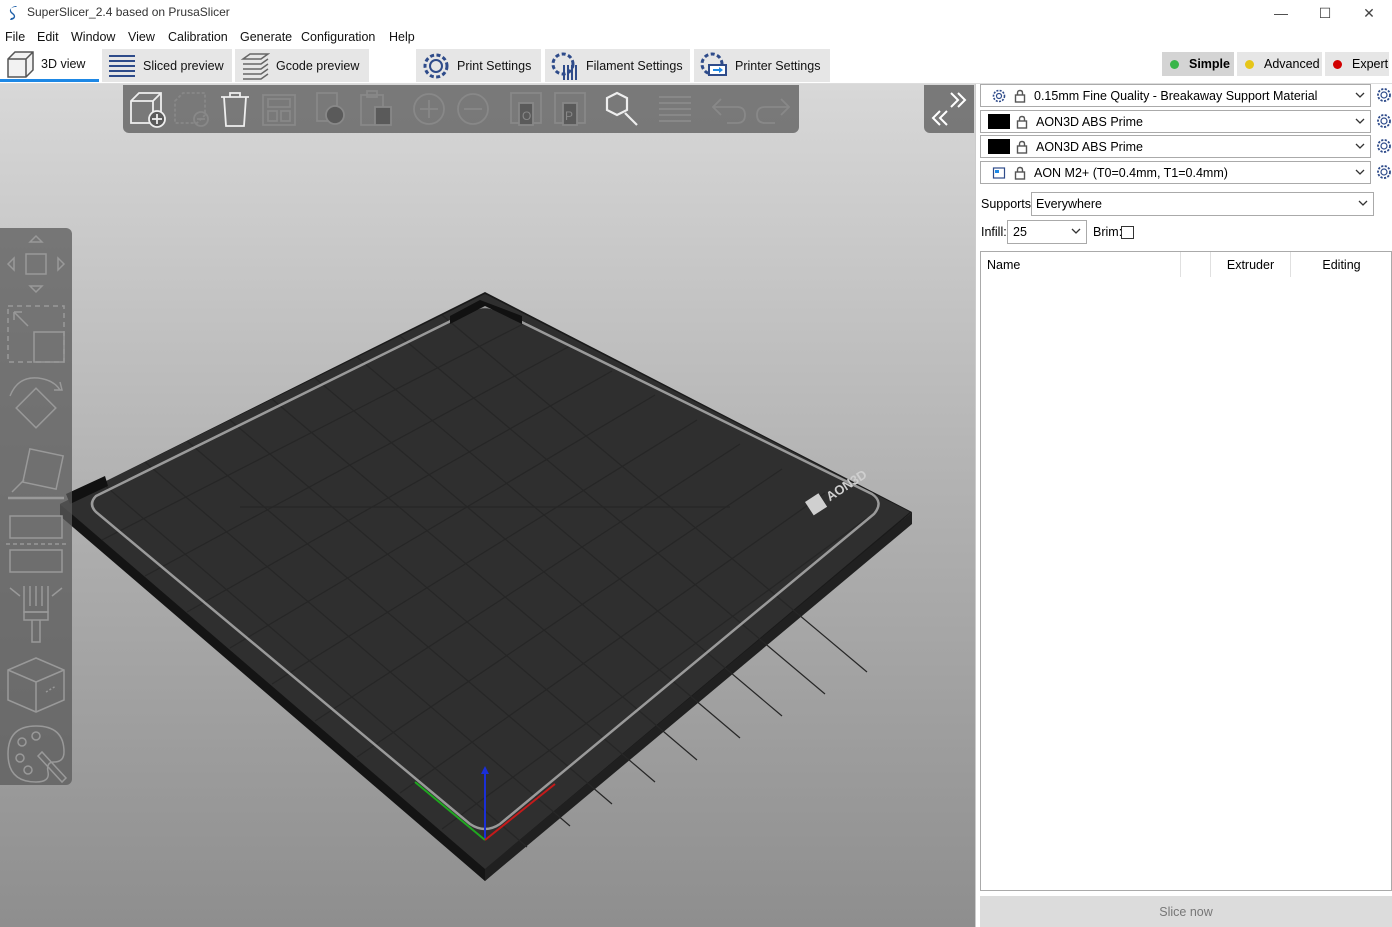 The height and width of the screenshot is (927, 1392). Describe the element at coordinates (36, 474) in the screenshot. I see `place-on-face-icon` at that location.